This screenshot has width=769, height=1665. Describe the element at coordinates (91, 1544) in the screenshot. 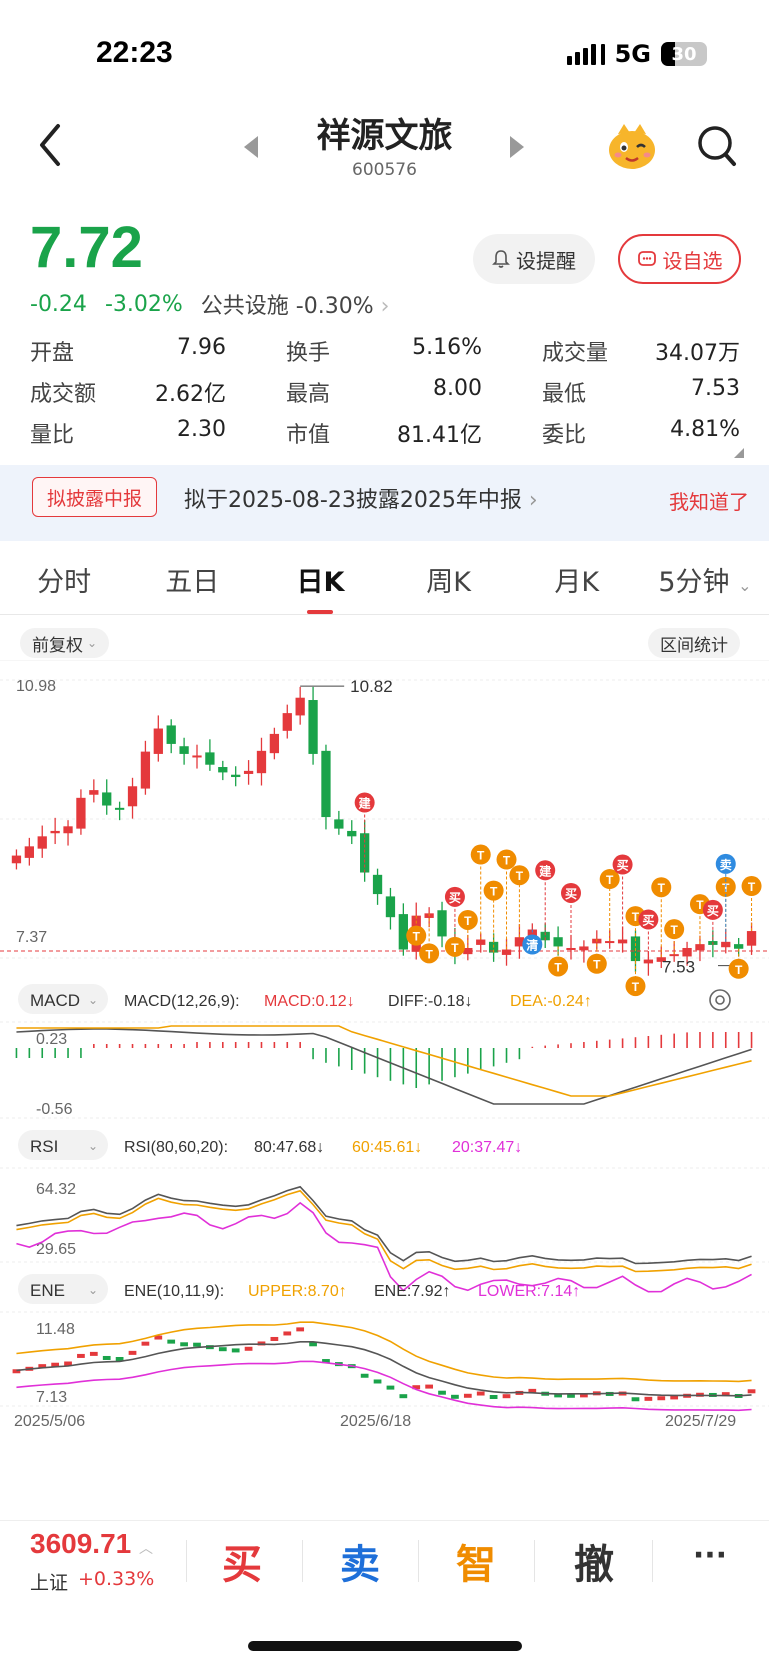

I see `index-value: 3609.71 ︿` at that location.